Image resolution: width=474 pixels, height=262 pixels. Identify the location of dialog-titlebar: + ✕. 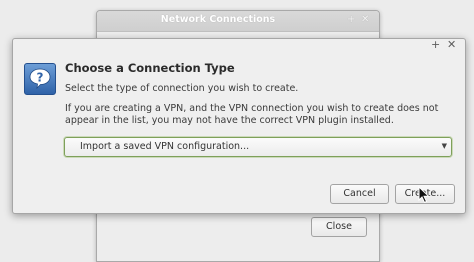
(239, 45).